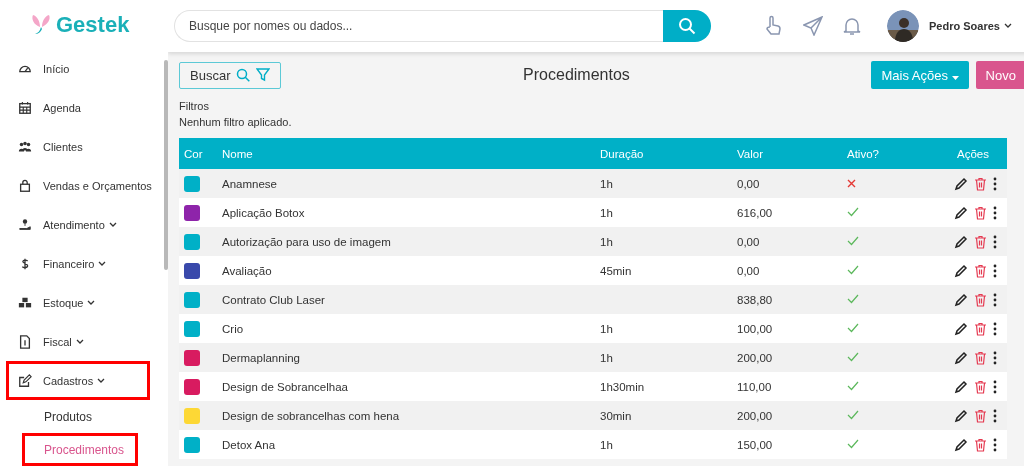 The image size is (1024, 466). Describe the element at coordinates (964, 26) in the screenshot. I see `user-name: Pedro Soares` at that location.